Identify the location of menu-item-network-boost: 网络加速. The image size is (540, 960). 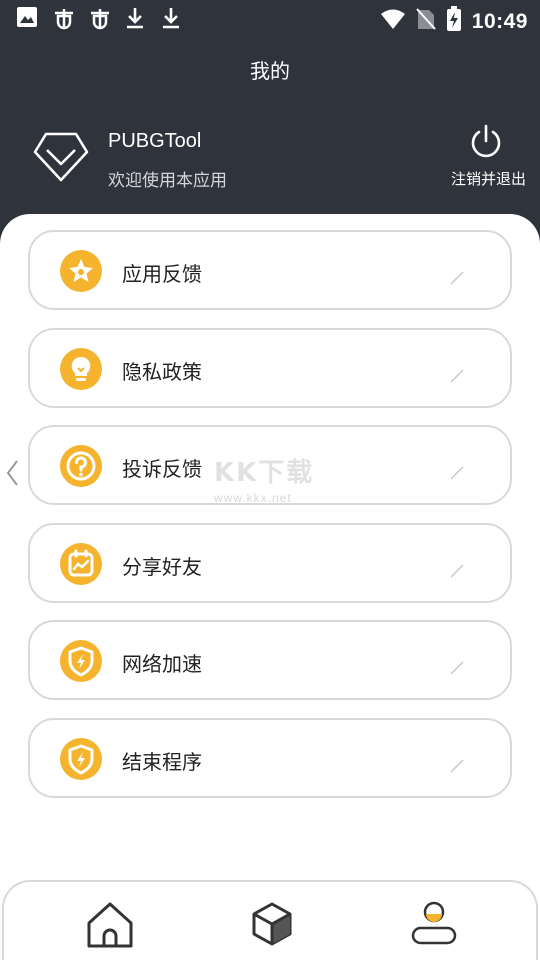
(270, 660).